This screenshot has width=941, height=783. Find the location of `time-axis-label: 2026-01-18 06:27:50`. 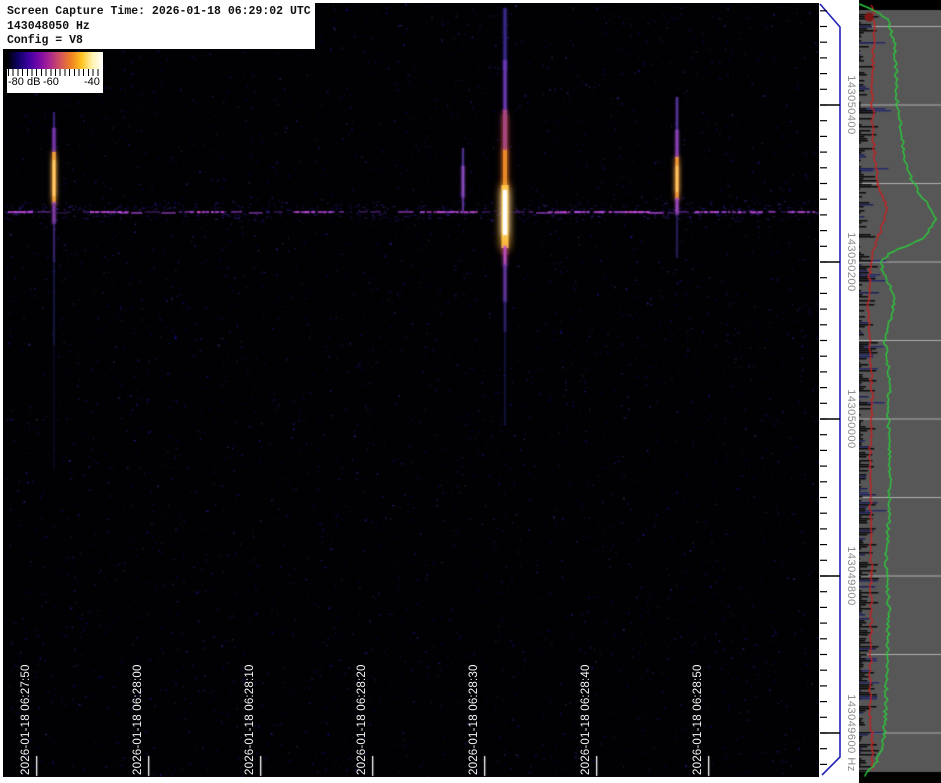

time-axis-label: 2026-01-18 06:27:50 is located at coordinates (26, 719).